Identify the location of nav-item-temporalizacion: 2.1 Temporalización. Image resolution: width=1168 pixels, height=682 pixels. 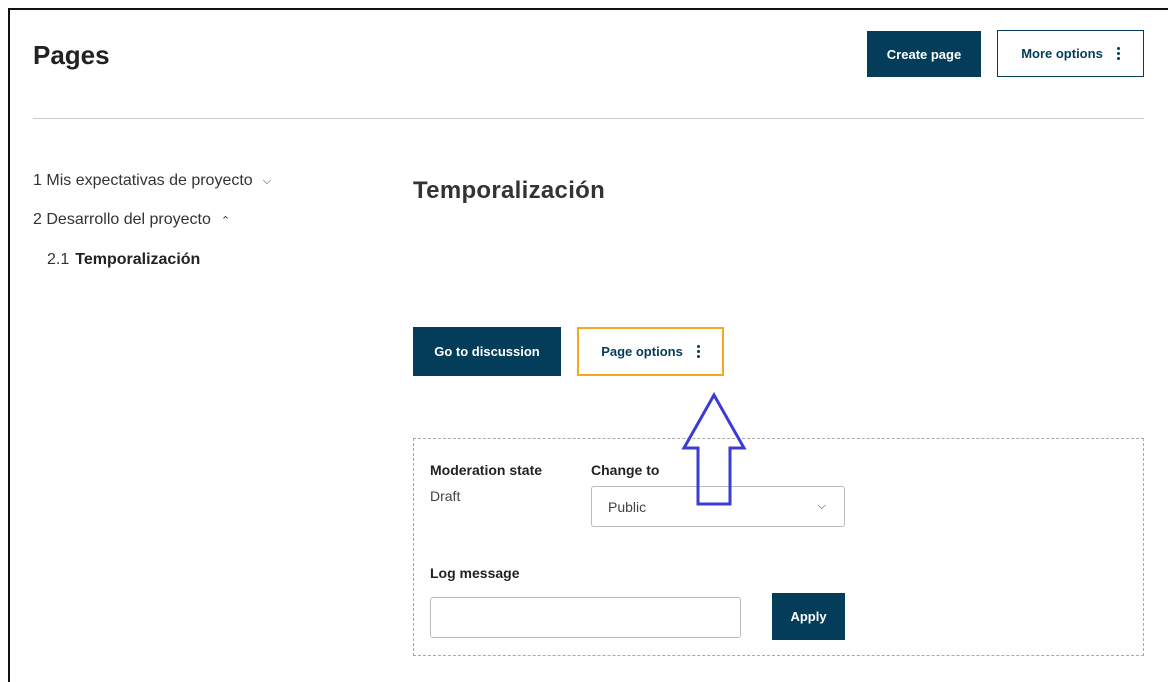
(123, 260).